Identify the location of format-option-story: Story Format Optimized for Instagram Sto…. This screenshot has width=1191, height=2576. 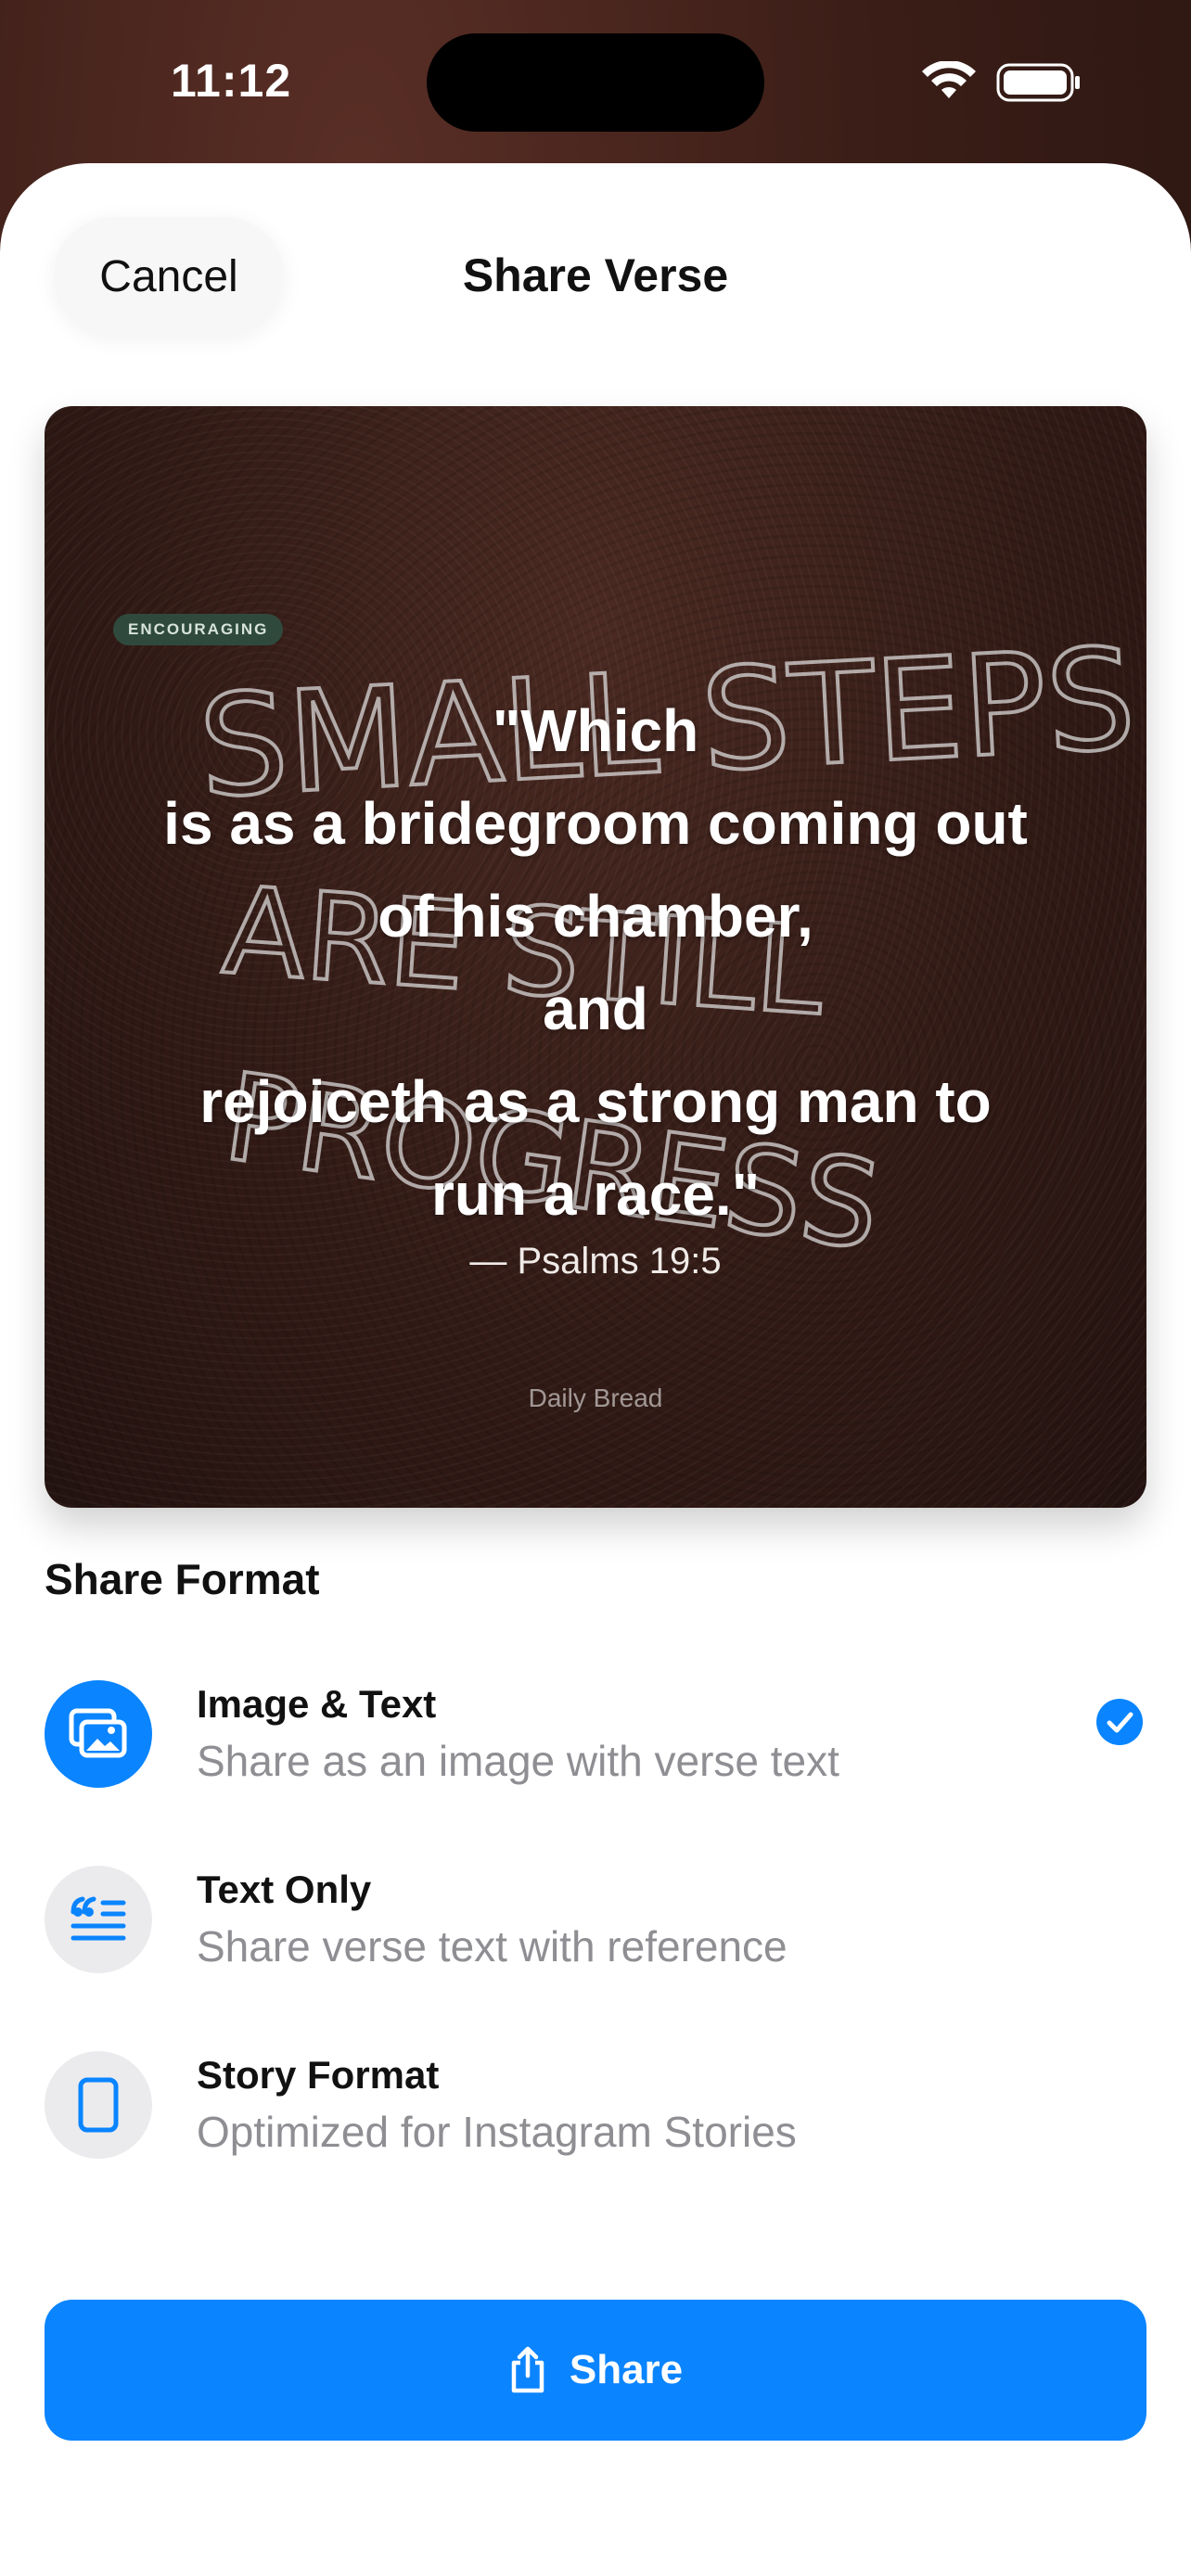
(595, 2107).